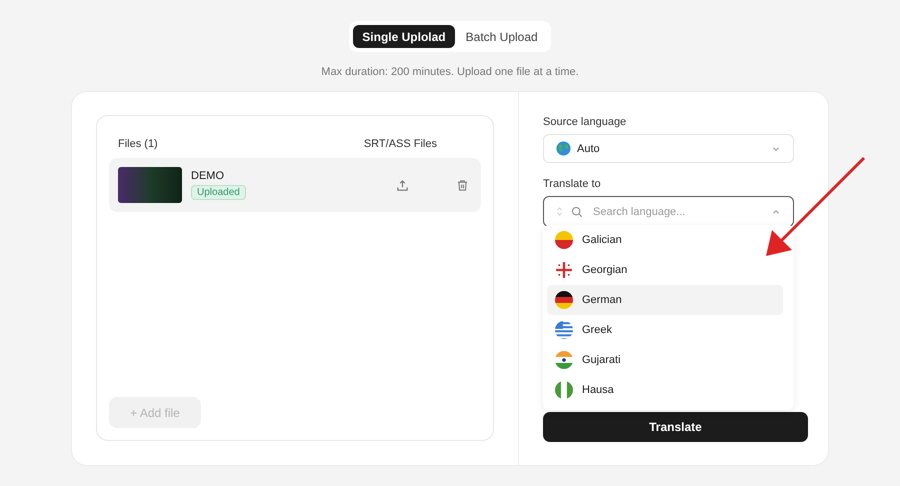 This screenshot has height=486, width=900. What do you see at coordinates (577, 212) in the screenshot?
I see `search-icon` at bounding box center [577, 212].